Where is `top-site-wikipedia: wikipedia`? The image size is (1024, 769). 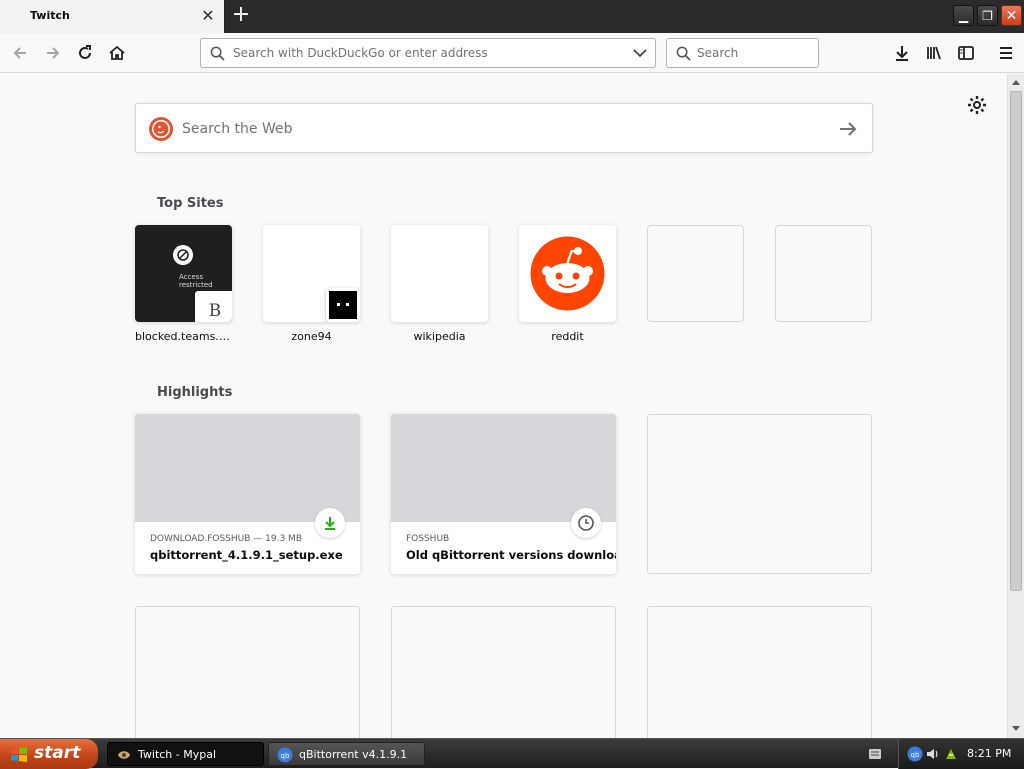 top-site-wikipedia: wikipedia is located at coordinates (439, 284).